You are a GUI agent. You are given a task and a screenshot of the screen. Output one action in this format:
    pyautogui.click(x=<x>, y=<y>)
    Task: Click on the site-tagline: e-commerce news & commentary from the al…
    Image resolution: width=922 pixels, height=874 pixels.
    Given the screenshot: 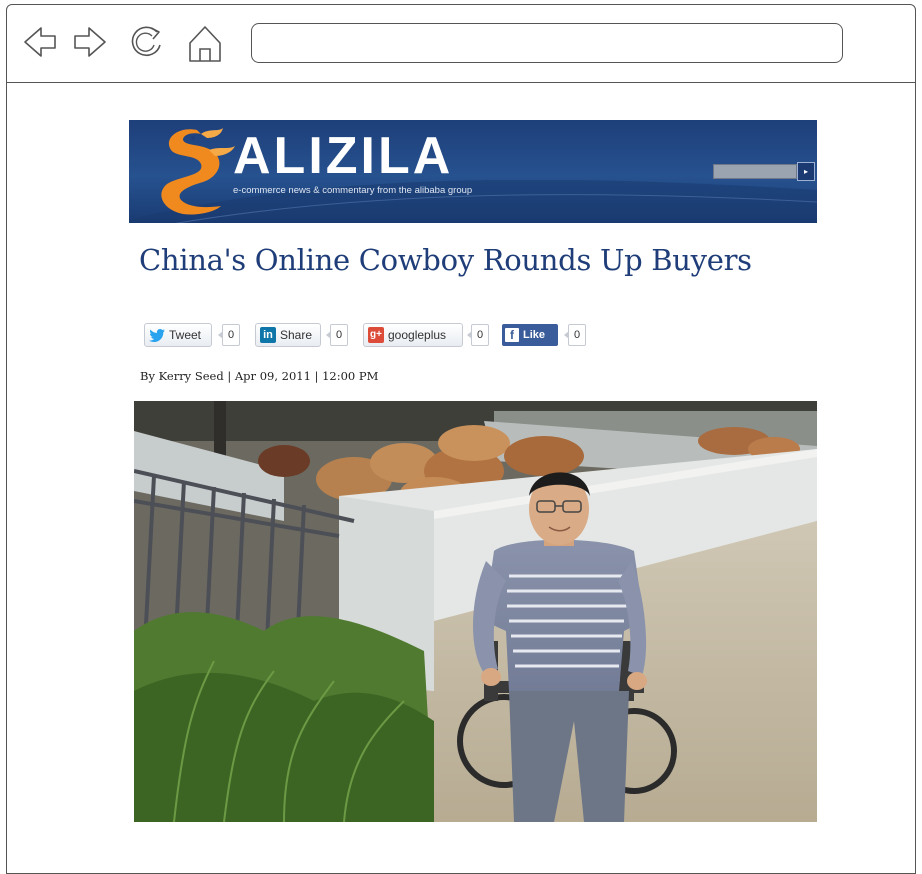 What is the action you would take?
    pyautogui.click(x=353, y=190)
    